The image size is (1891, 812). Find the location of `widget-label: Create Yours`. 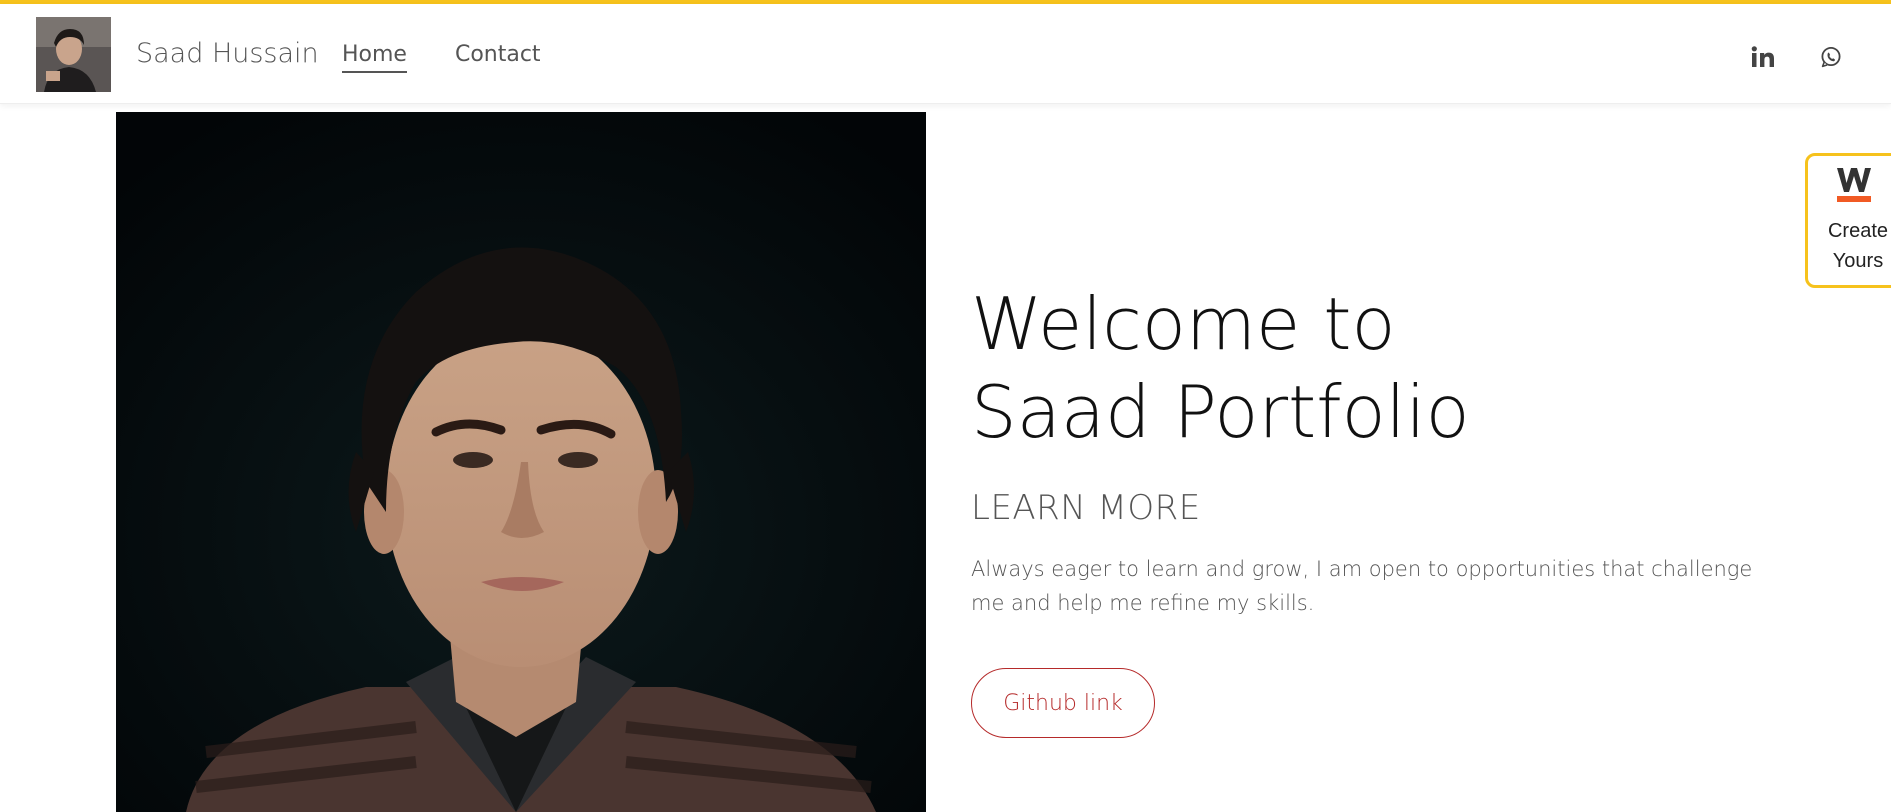

widget-label: Create Yours is located at coordinates (1854, 246).